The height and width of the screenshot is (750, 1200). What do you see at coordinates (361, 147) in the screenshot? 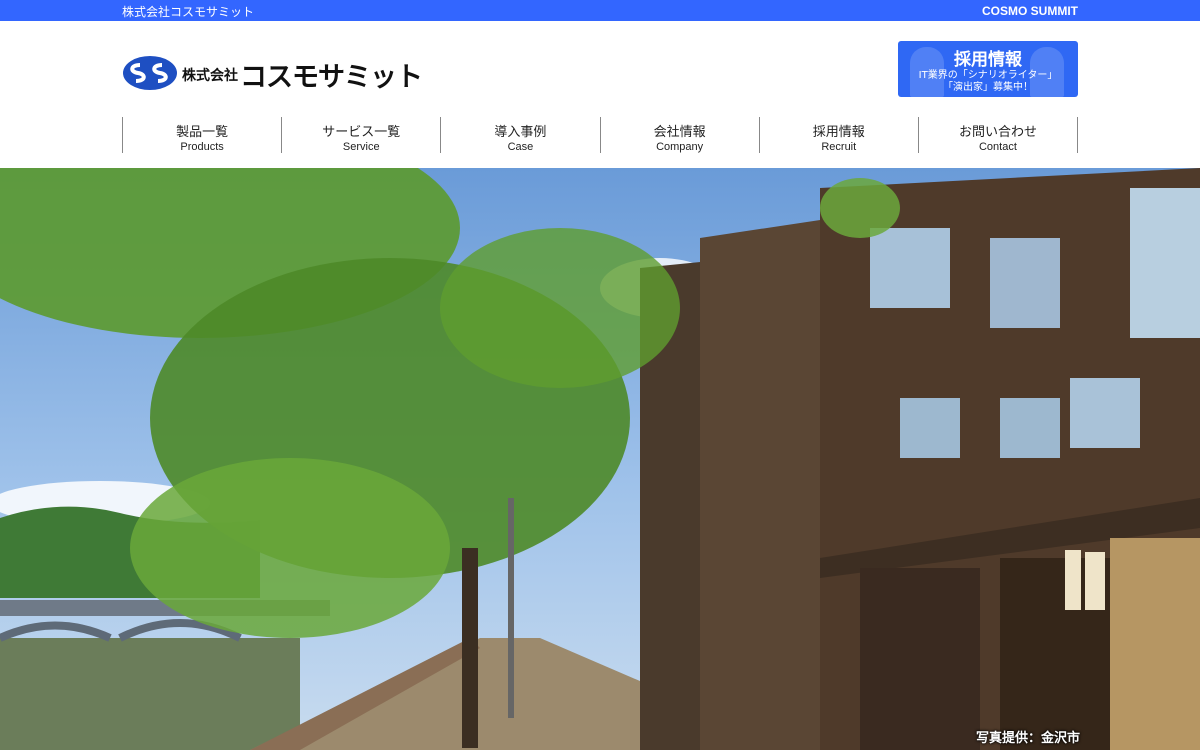
I see `nav-label-en: Service` at bounding box center [361, 147].